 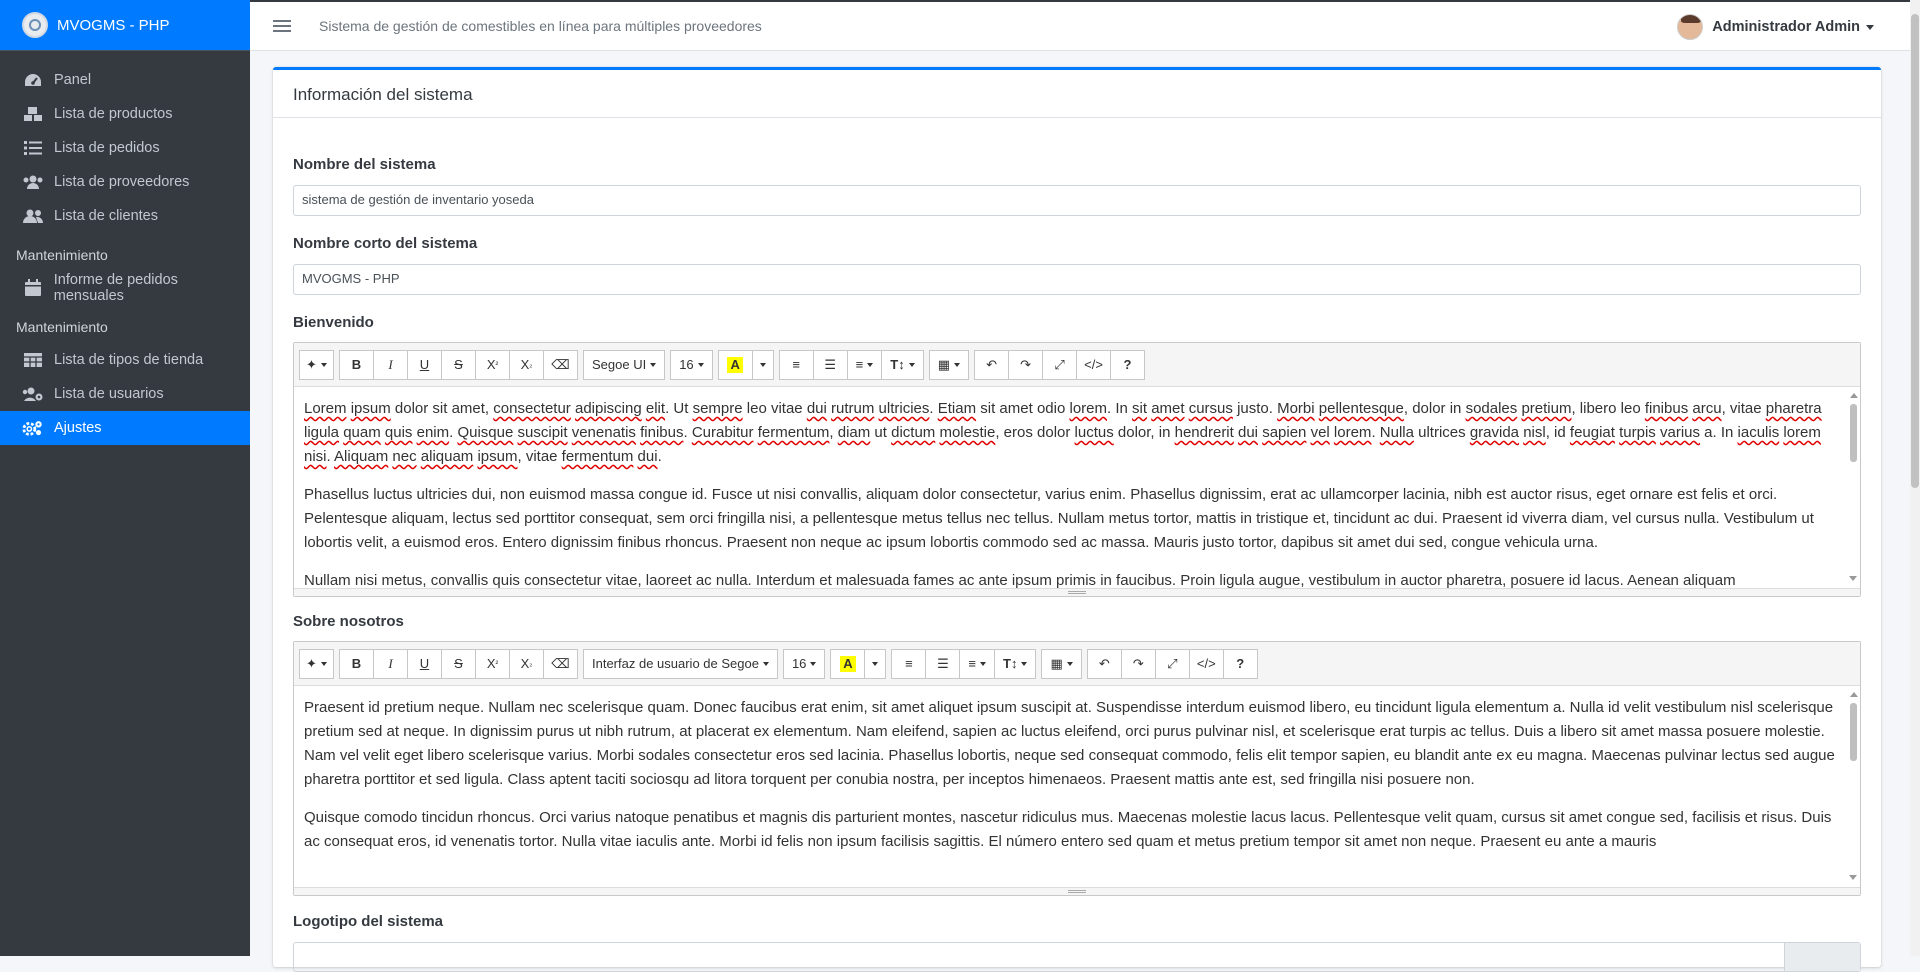 What do you see at coordinates (33, 216) in the screenshot?
I see `user-friends-icon` at bounding box center [33, 216].